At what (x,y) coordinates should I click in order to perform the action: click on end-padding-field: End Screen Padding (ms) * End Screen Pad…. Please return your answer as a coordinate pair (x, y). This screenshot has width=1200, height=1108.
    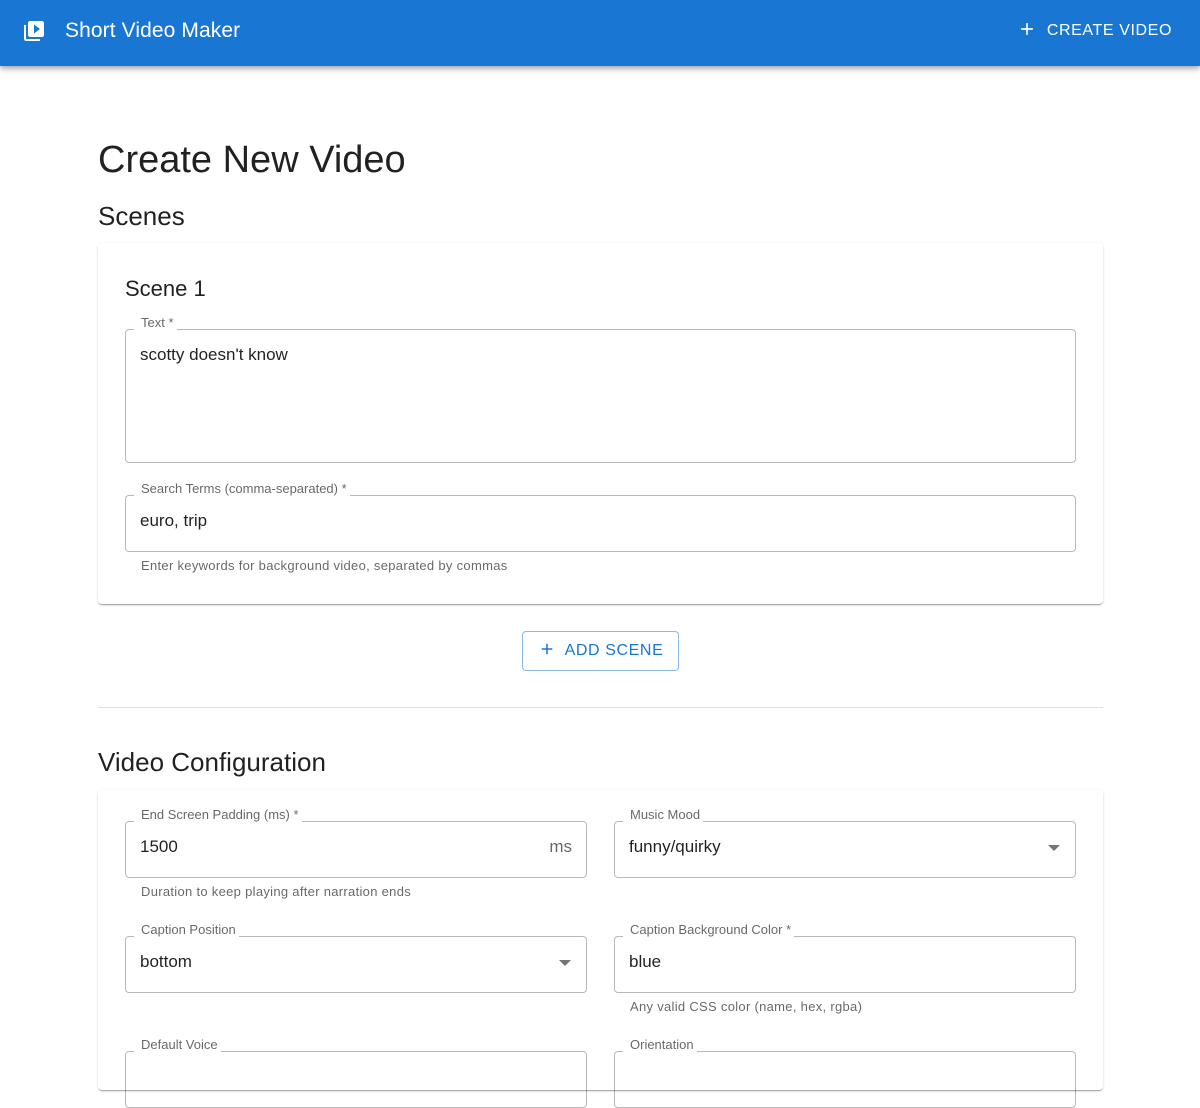
    Looking at the image, I should click on (356, 842).